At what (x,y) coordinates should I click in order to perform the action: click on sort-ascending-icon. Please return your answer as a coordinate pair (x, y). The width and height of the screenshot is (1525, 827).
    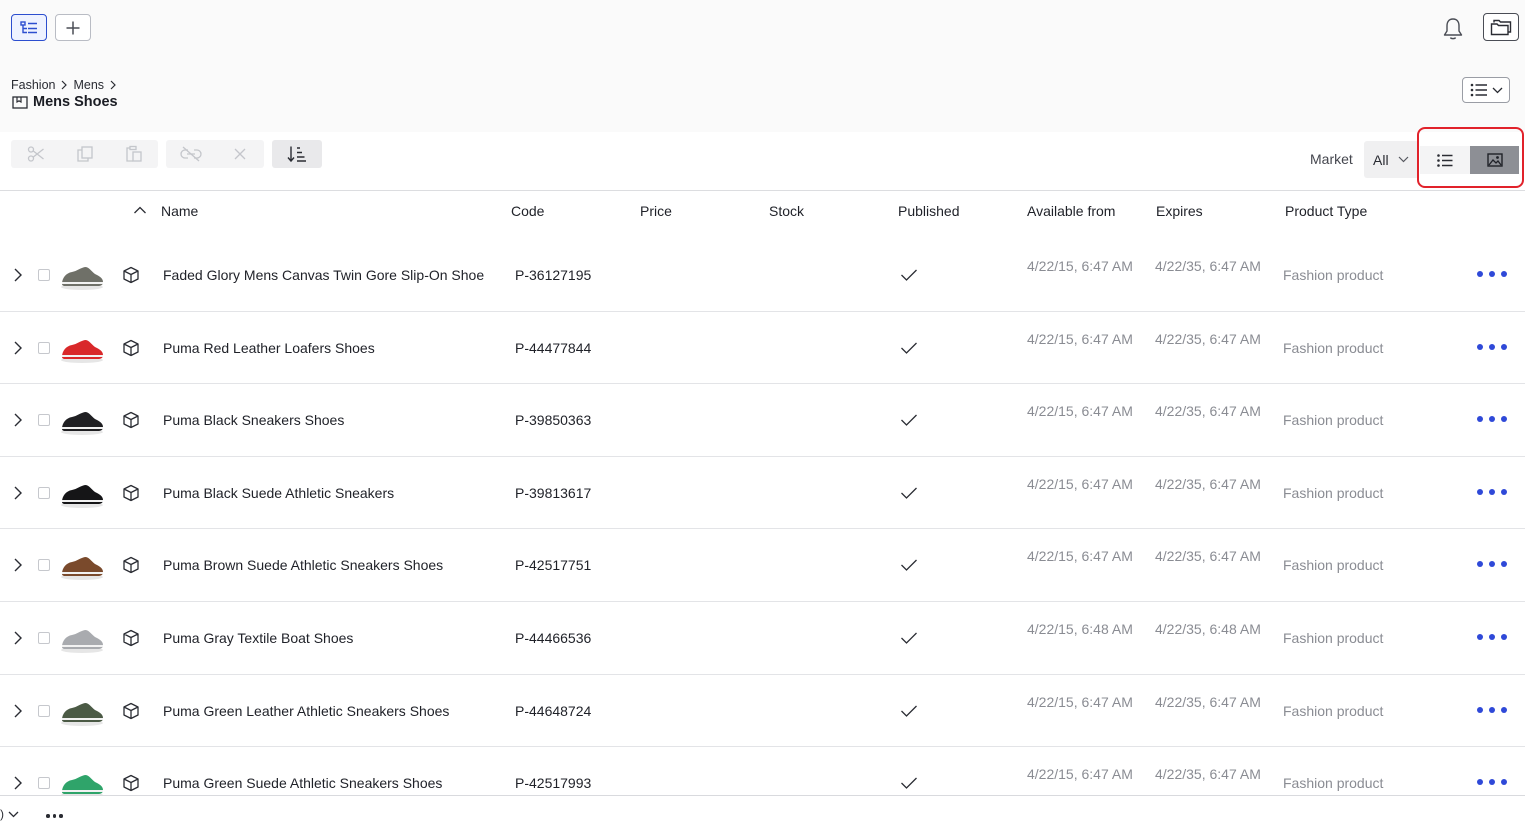
    Looking at the image, I should click on (140, 210).